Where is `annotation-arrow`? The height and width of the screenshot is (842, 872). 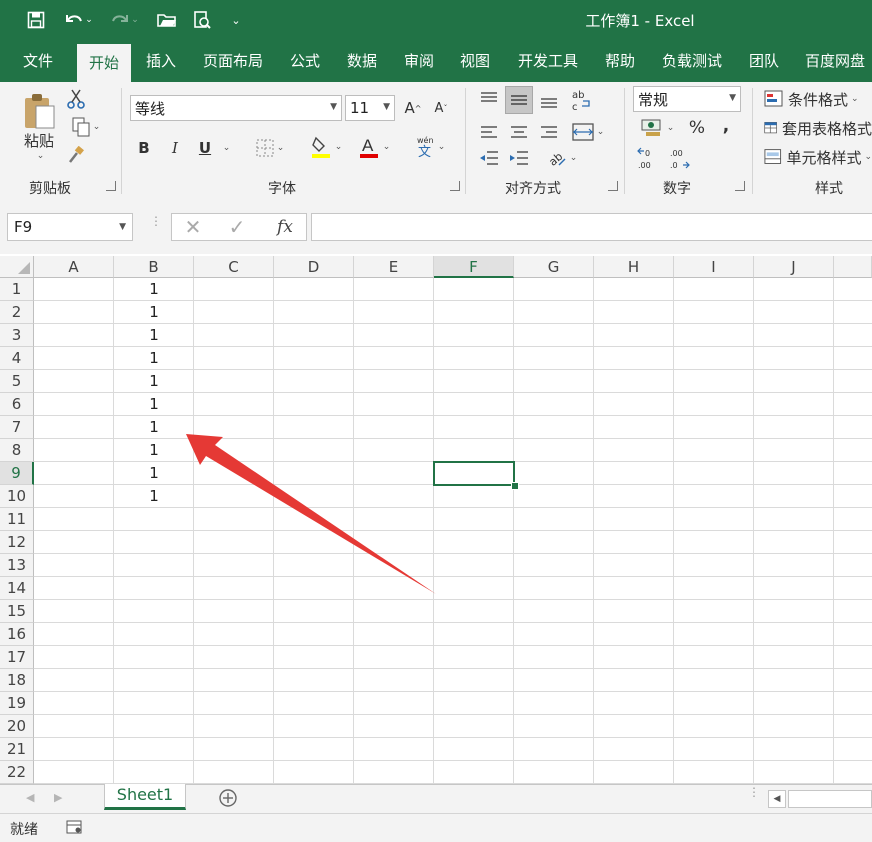
annotation-arrow is located at coordinates (311, 514).